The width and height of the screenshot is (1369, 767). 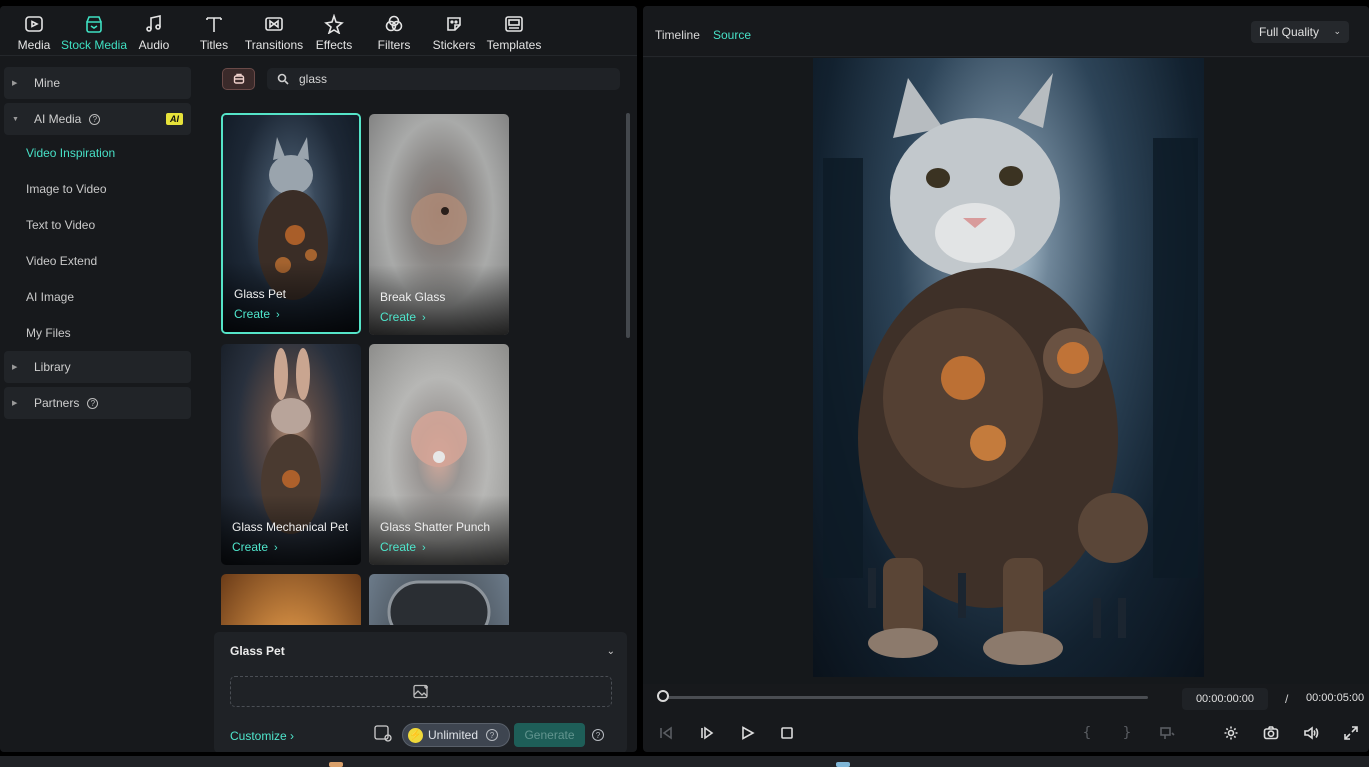 What do you see at coordinates (97, 367) in the screenshot?
I see `sidebar-group-library: ▶ Library` at bounding box center [97, 367].